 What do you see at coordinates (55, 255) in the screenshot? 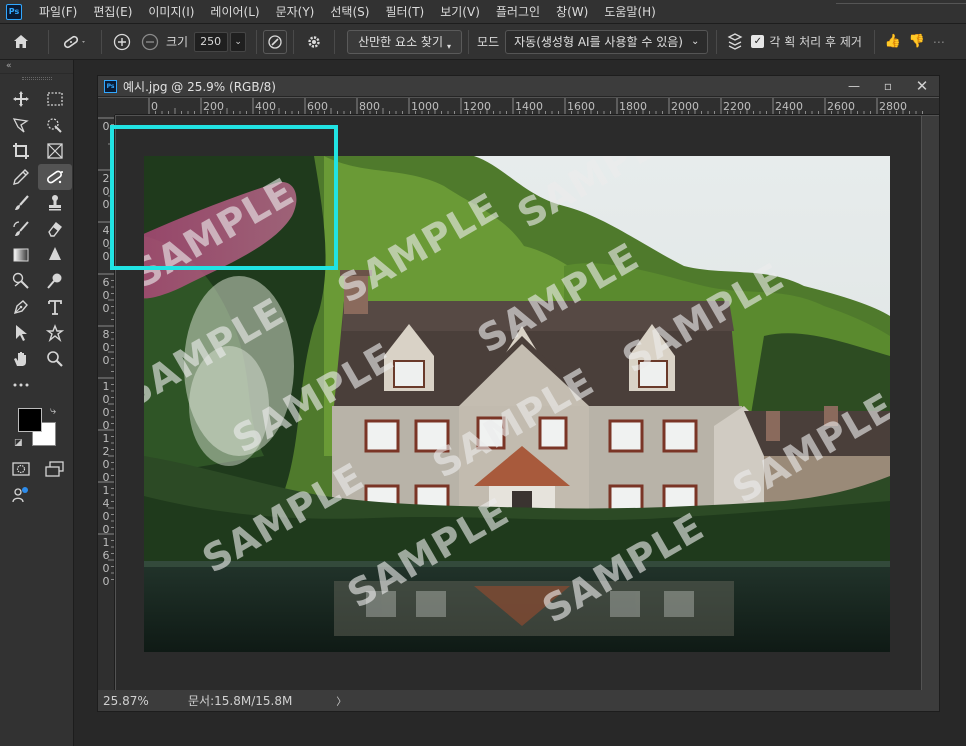
I see `blur-tool-icon` at bounding box center [55, 255].